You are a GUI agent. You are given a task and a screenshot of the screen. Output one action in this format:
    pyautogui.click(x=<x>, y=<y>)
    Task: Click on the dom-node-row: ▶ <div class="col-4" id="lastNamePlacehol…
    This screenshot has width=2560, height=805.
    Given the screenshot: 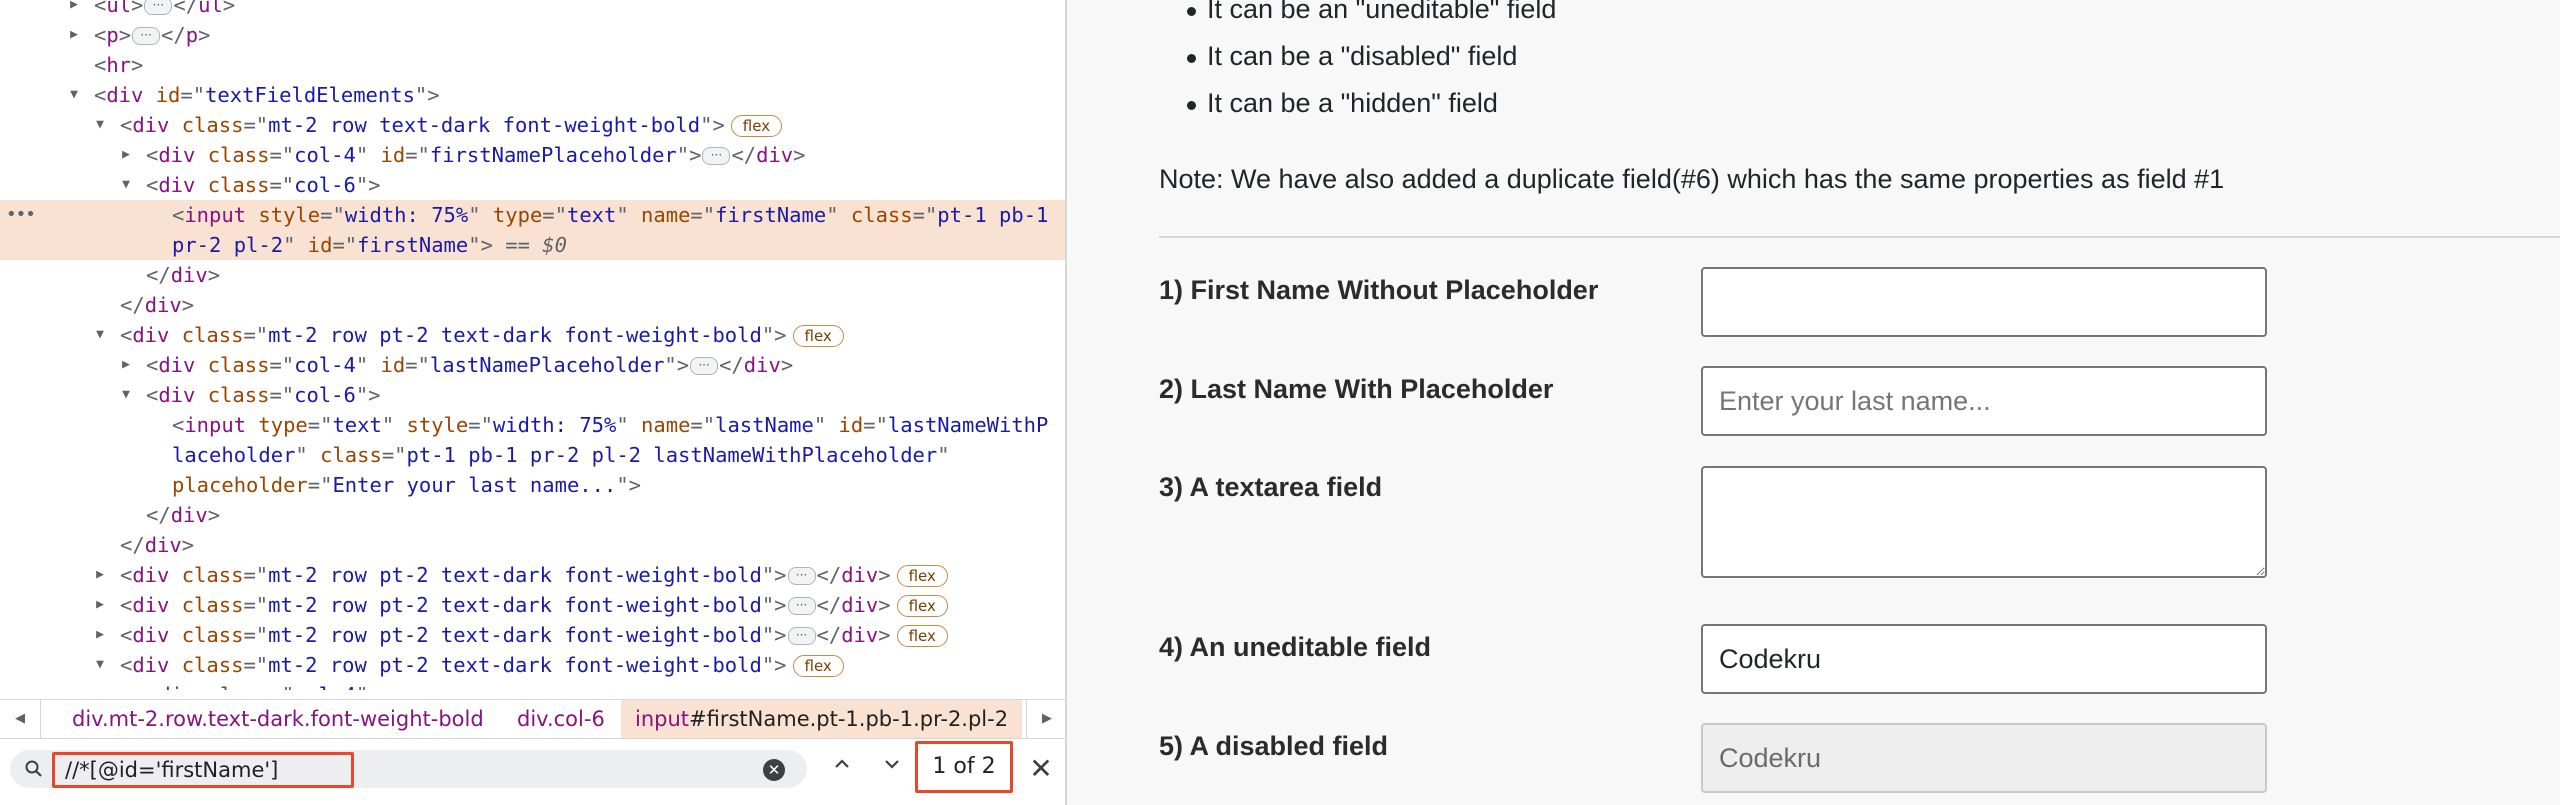 What is the action you would take?
    pyautogui.click(x=532, y=365)
    